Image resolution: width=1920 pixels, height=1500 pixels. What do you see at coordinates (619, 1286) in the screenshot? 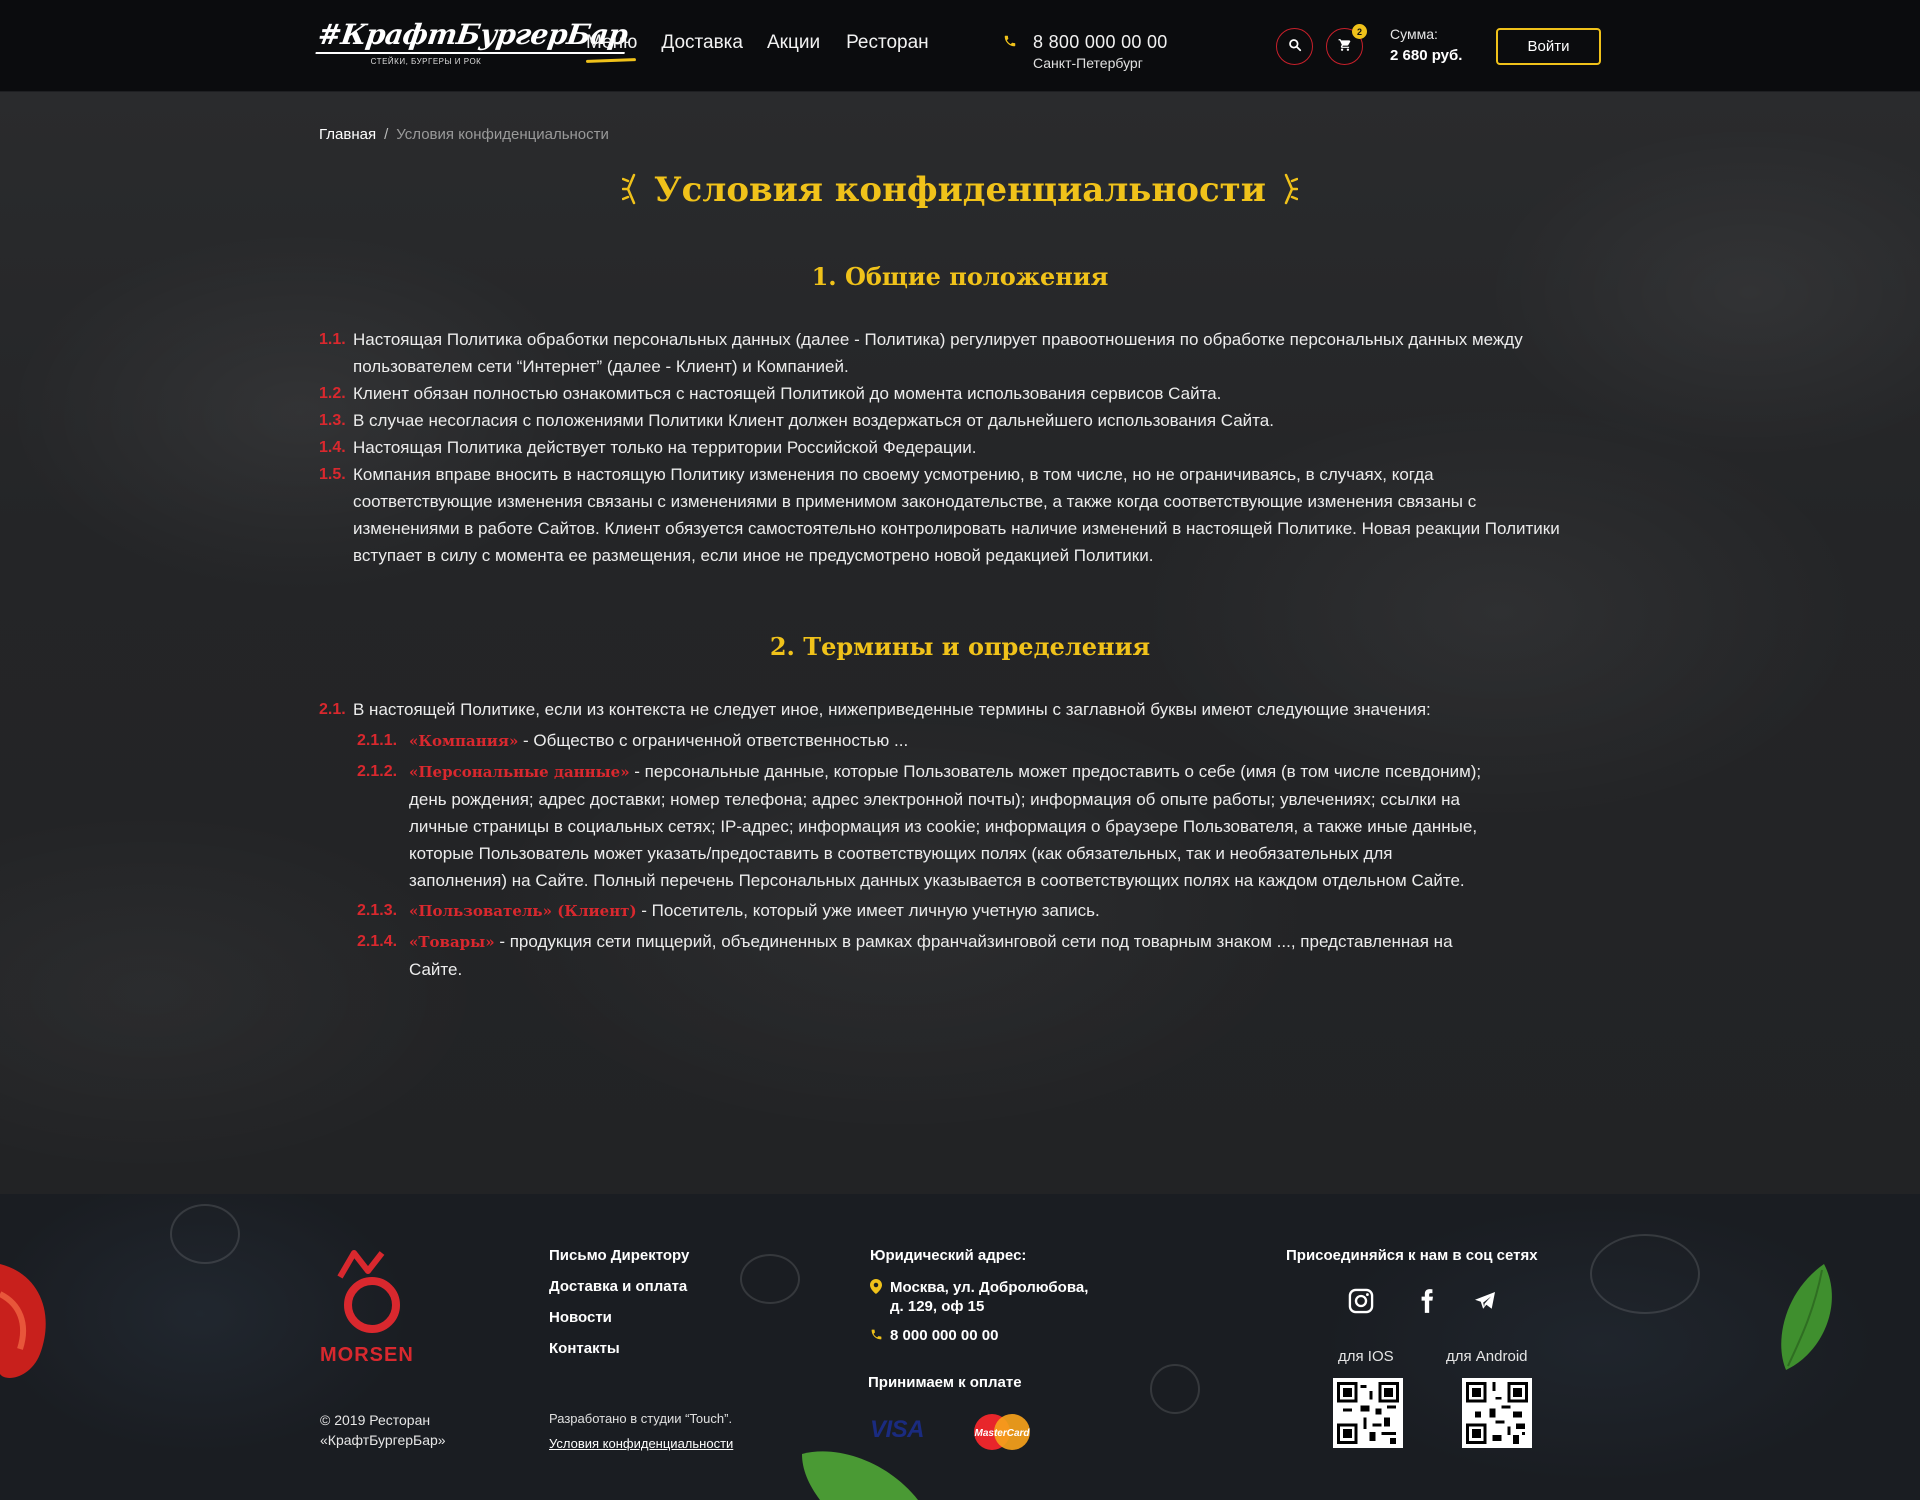
I see `footer-link-delivery-payment: Доставка и оплата` at bounding box center [619, 1286].